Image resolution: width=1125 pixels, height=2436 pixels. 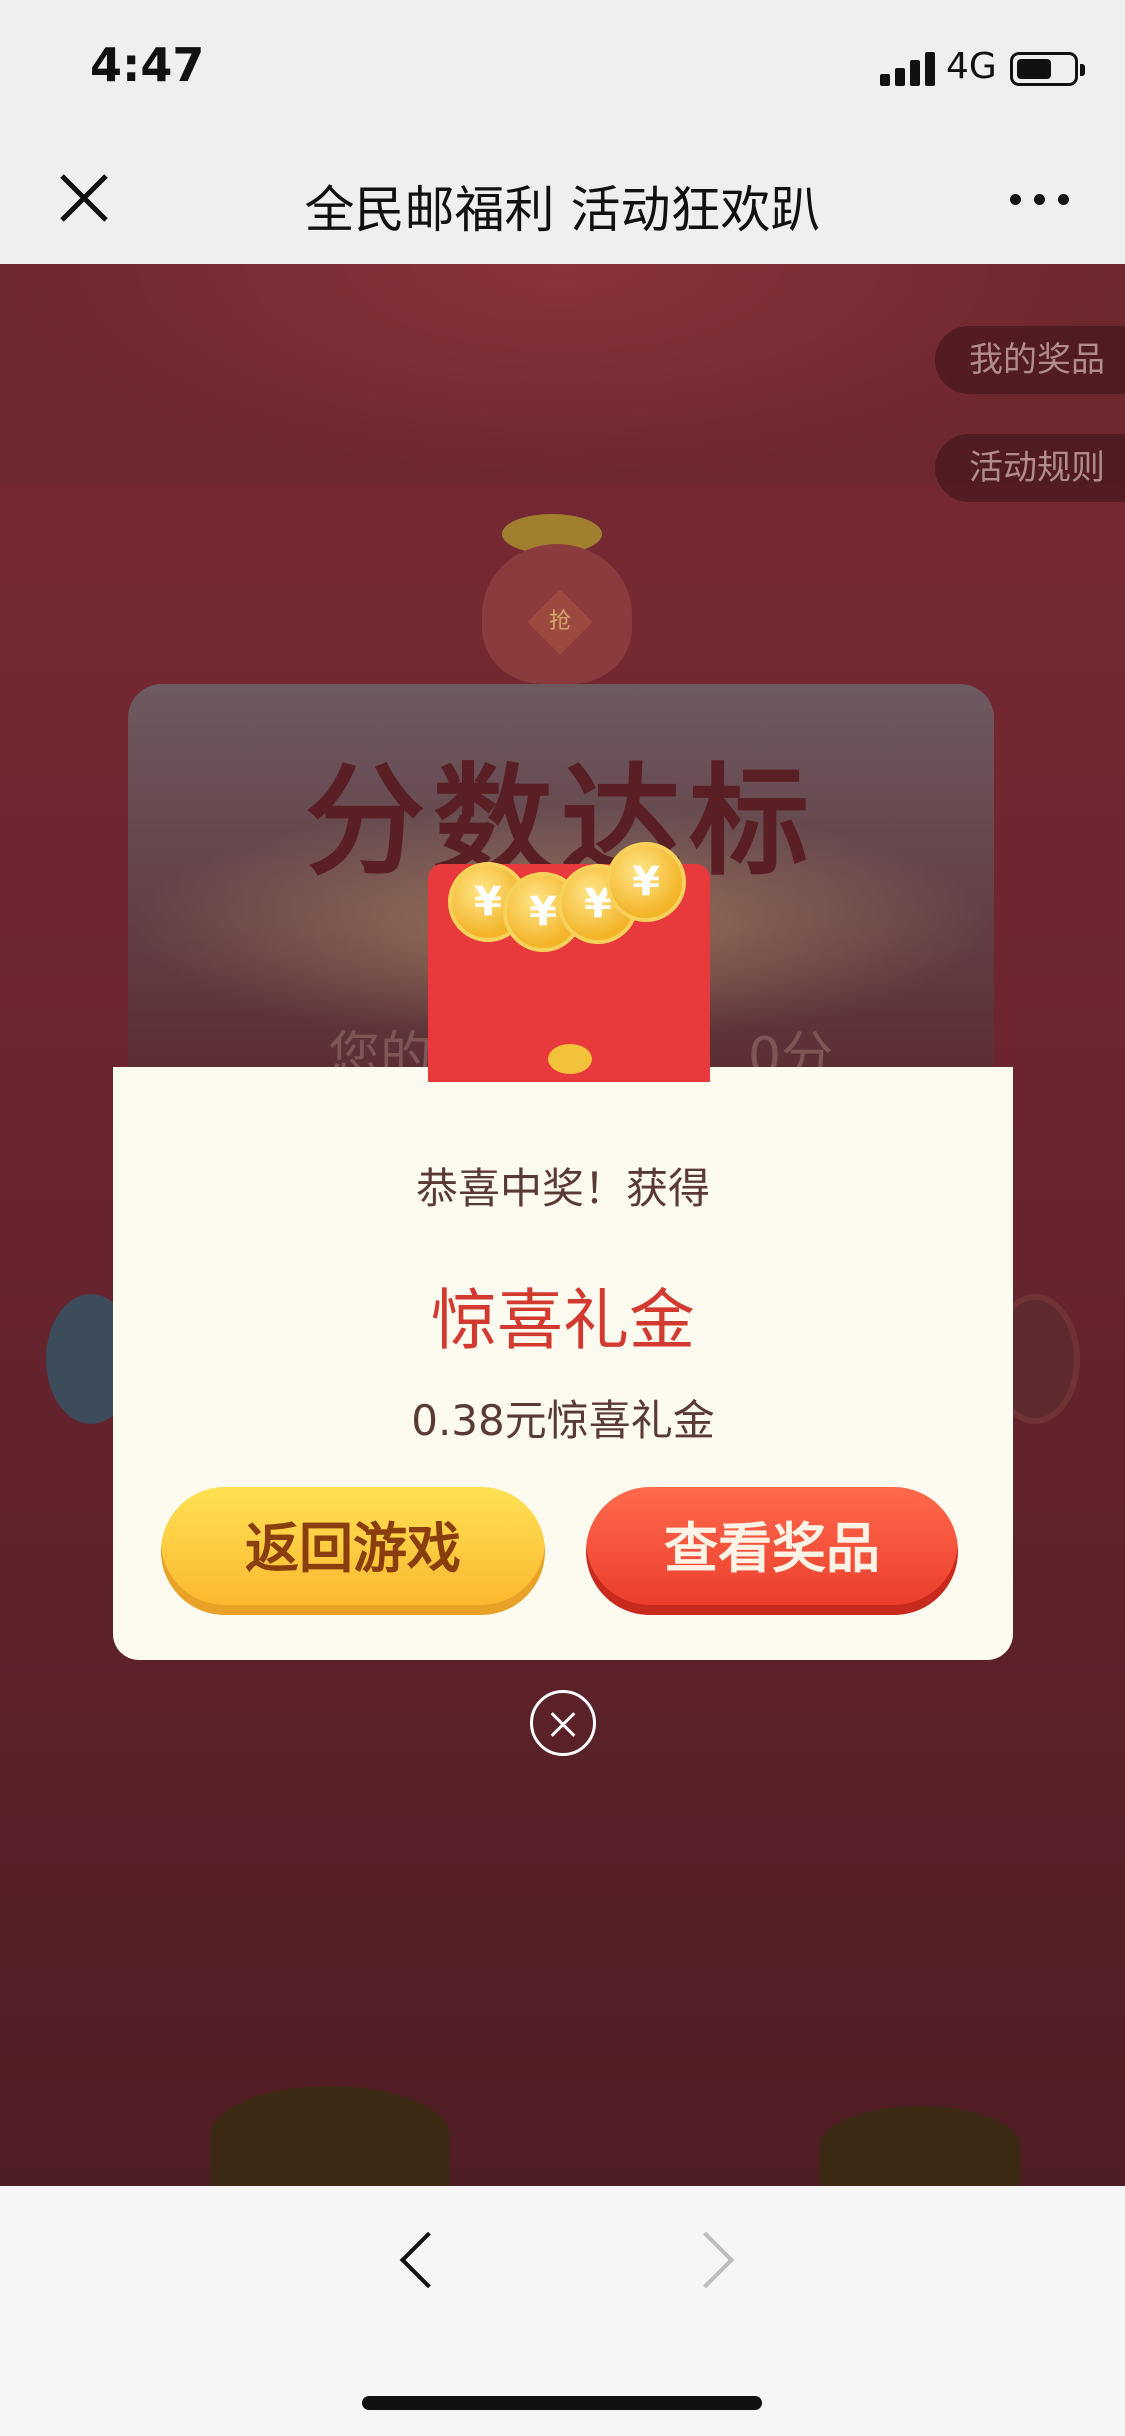 What do you see at coordinates (147, 65) in the screenshot?
I see `status-time: 4:47` at bounding box center [147, 65].